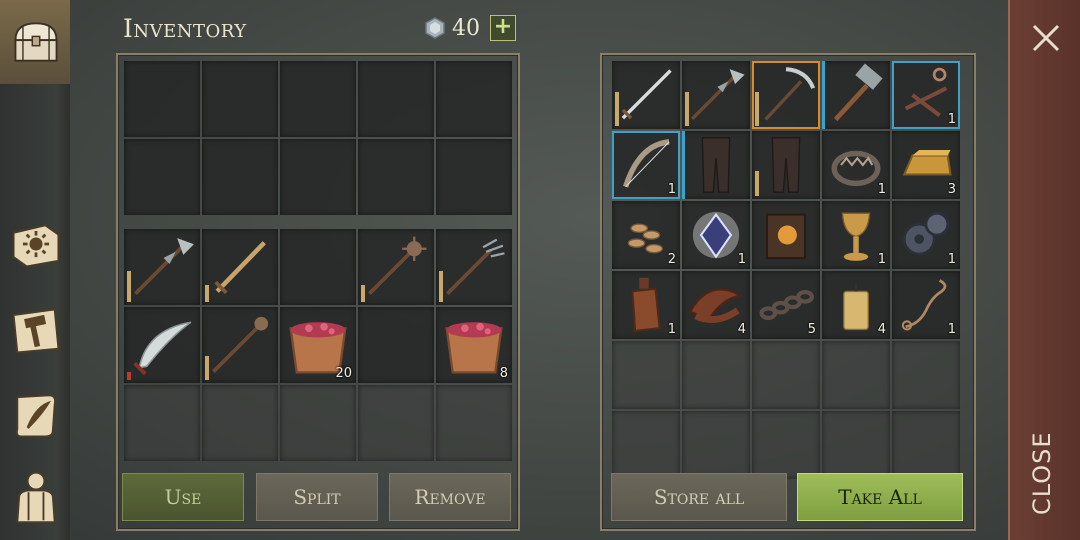 The height and width of the screenshot is (540, 1080). I want to click on book-icon, so click(786, 236).